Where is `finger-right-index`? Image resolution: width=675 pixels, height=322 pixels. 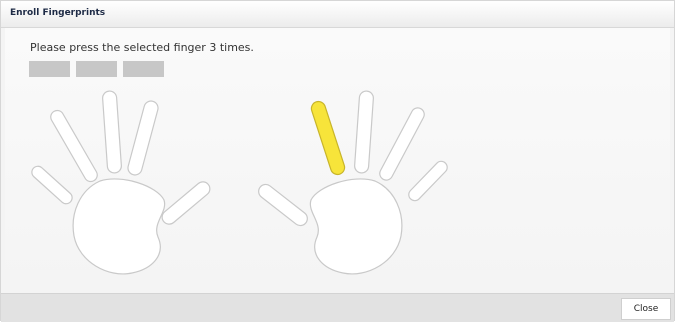 finger-right-index is located at coordinates (328, 138).